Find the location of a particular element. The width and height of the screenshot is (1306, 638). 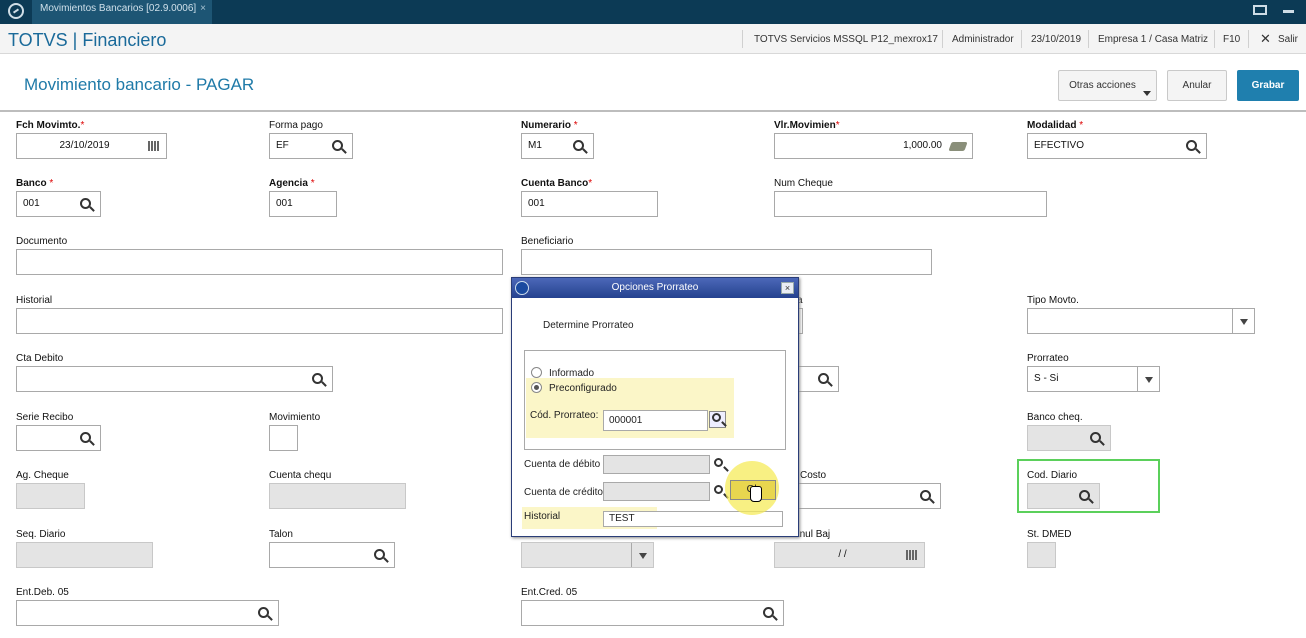

tab-title: Movimientos Bancarios [02.9.0006] is located at coordinates (118, 8).